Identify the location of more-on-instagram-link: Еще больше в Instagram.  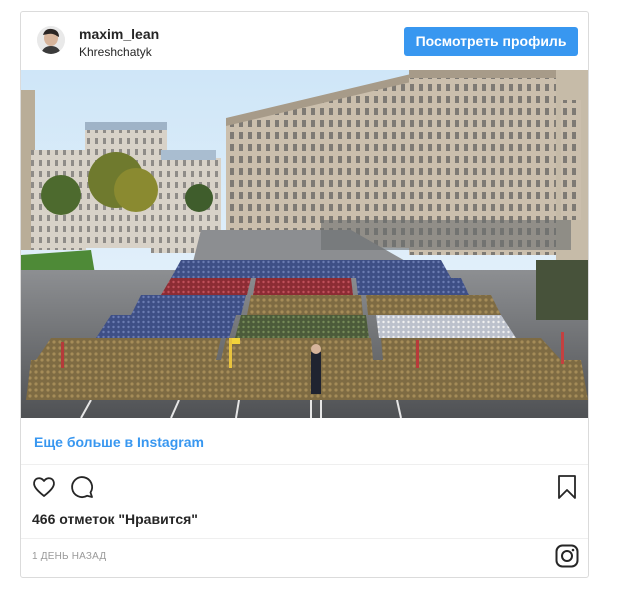
(119, 442).